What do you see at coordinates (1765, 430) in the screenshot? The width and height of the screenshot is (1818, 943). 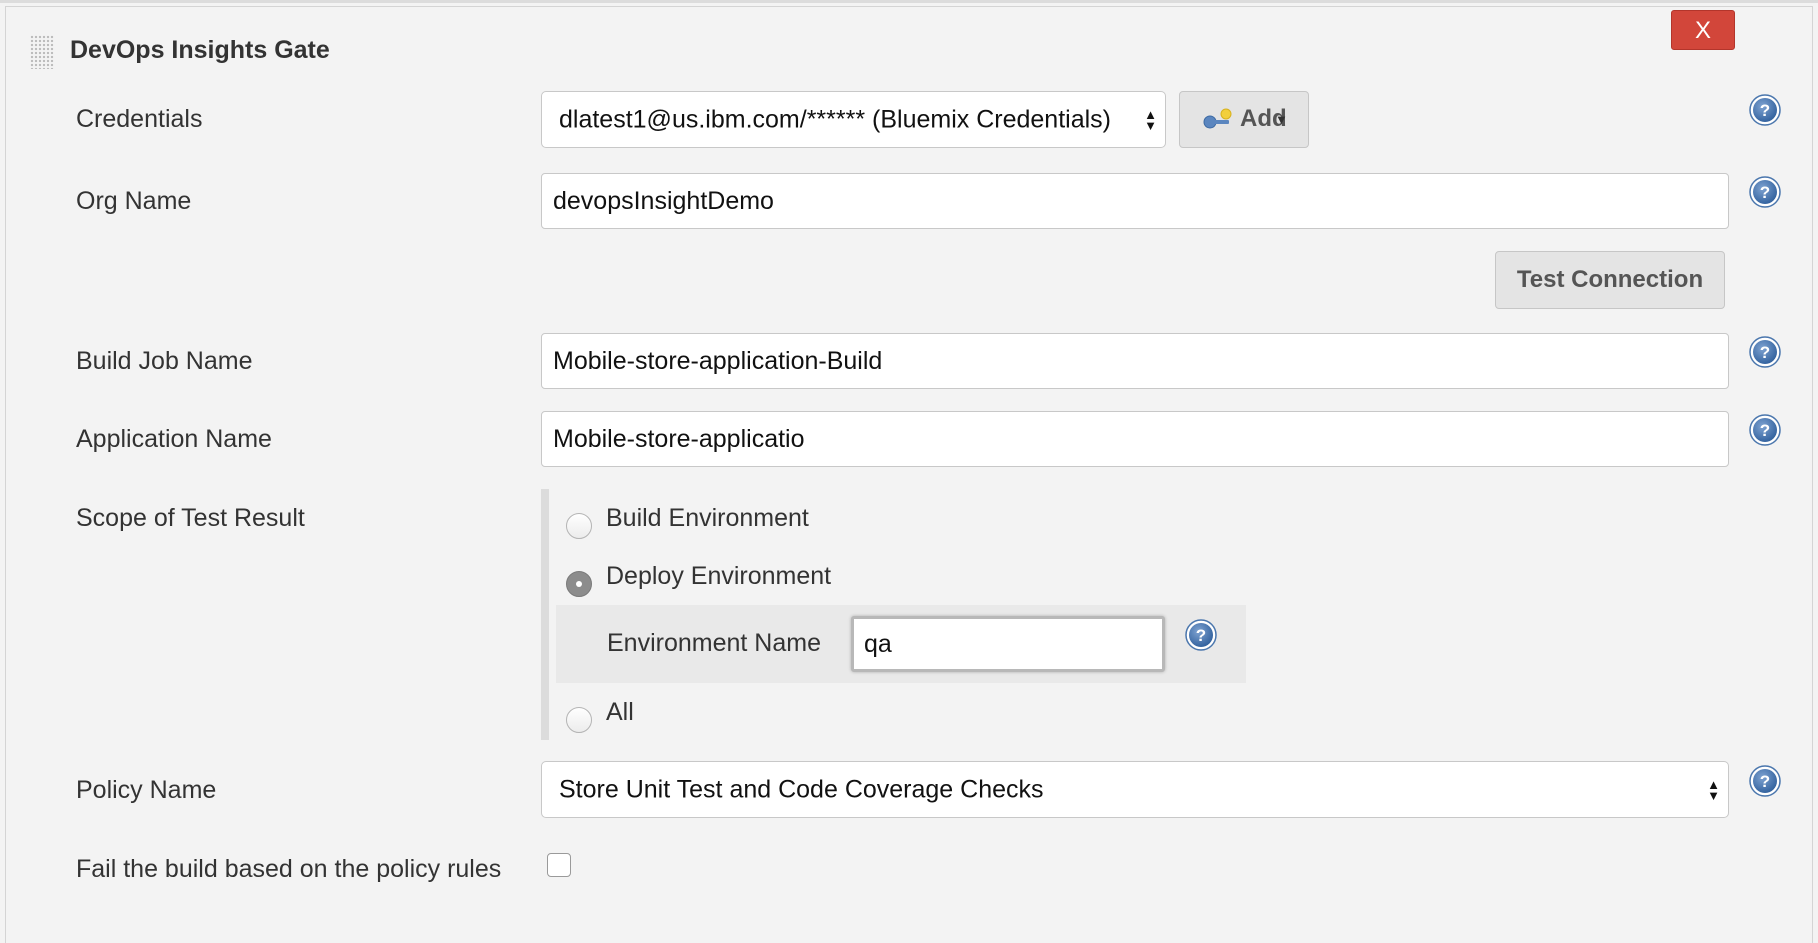 I see `application-name-help-icon` at bounding box center [1765, 430].